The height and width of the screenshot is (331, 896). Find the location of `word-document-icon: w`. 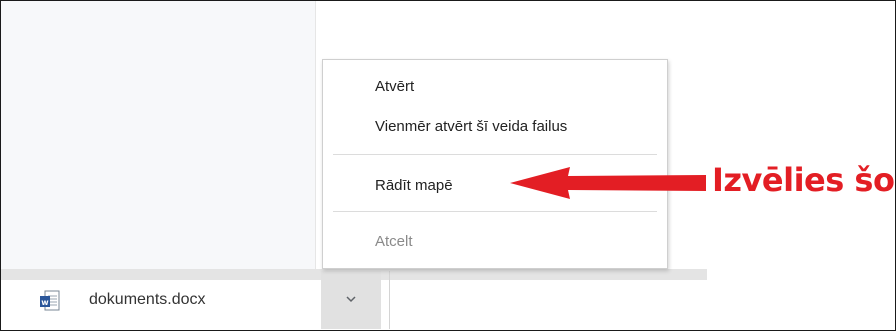

word-document-icon: w is located at coordinates (50, 301).